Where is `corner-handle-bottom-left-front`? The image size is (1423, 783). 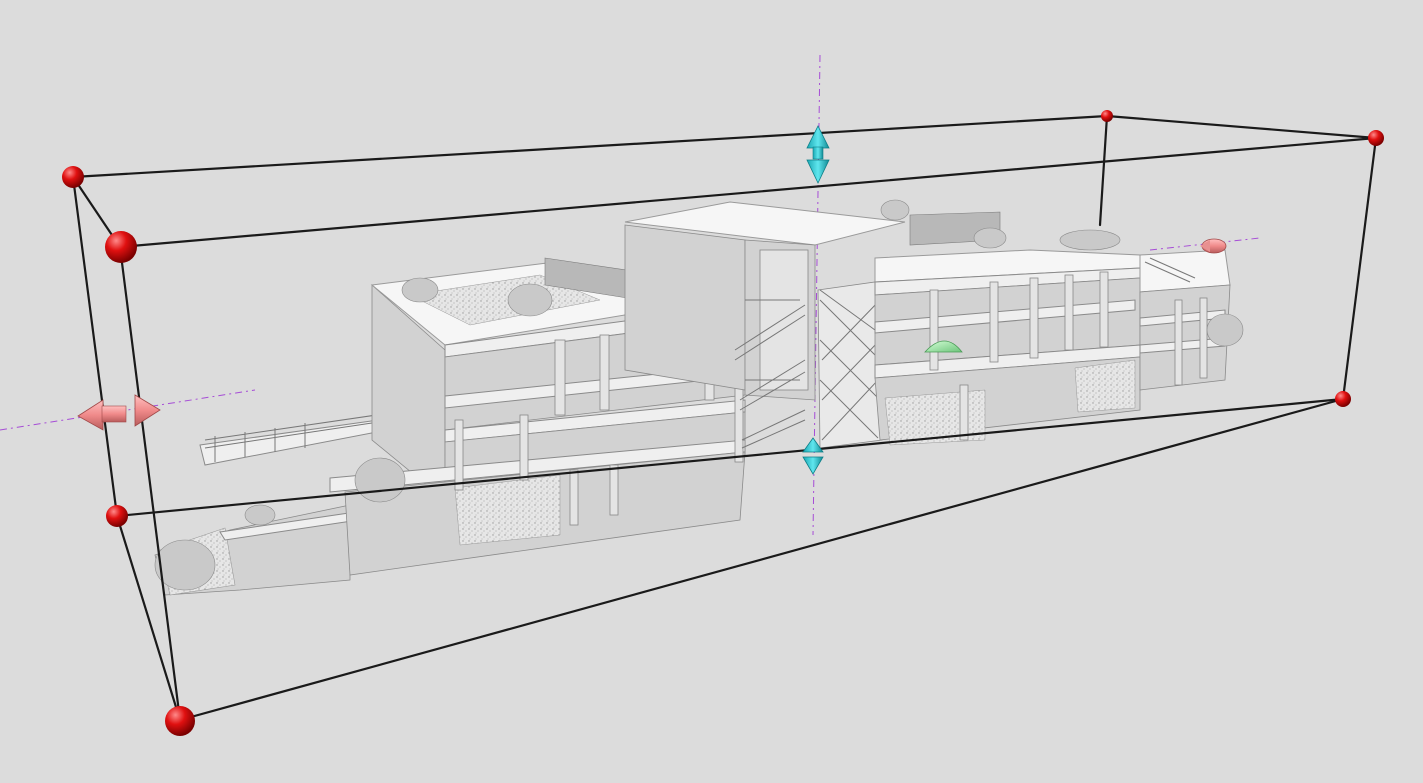 corner-handle-bottom-left-front is located at coordinates (180, 721).